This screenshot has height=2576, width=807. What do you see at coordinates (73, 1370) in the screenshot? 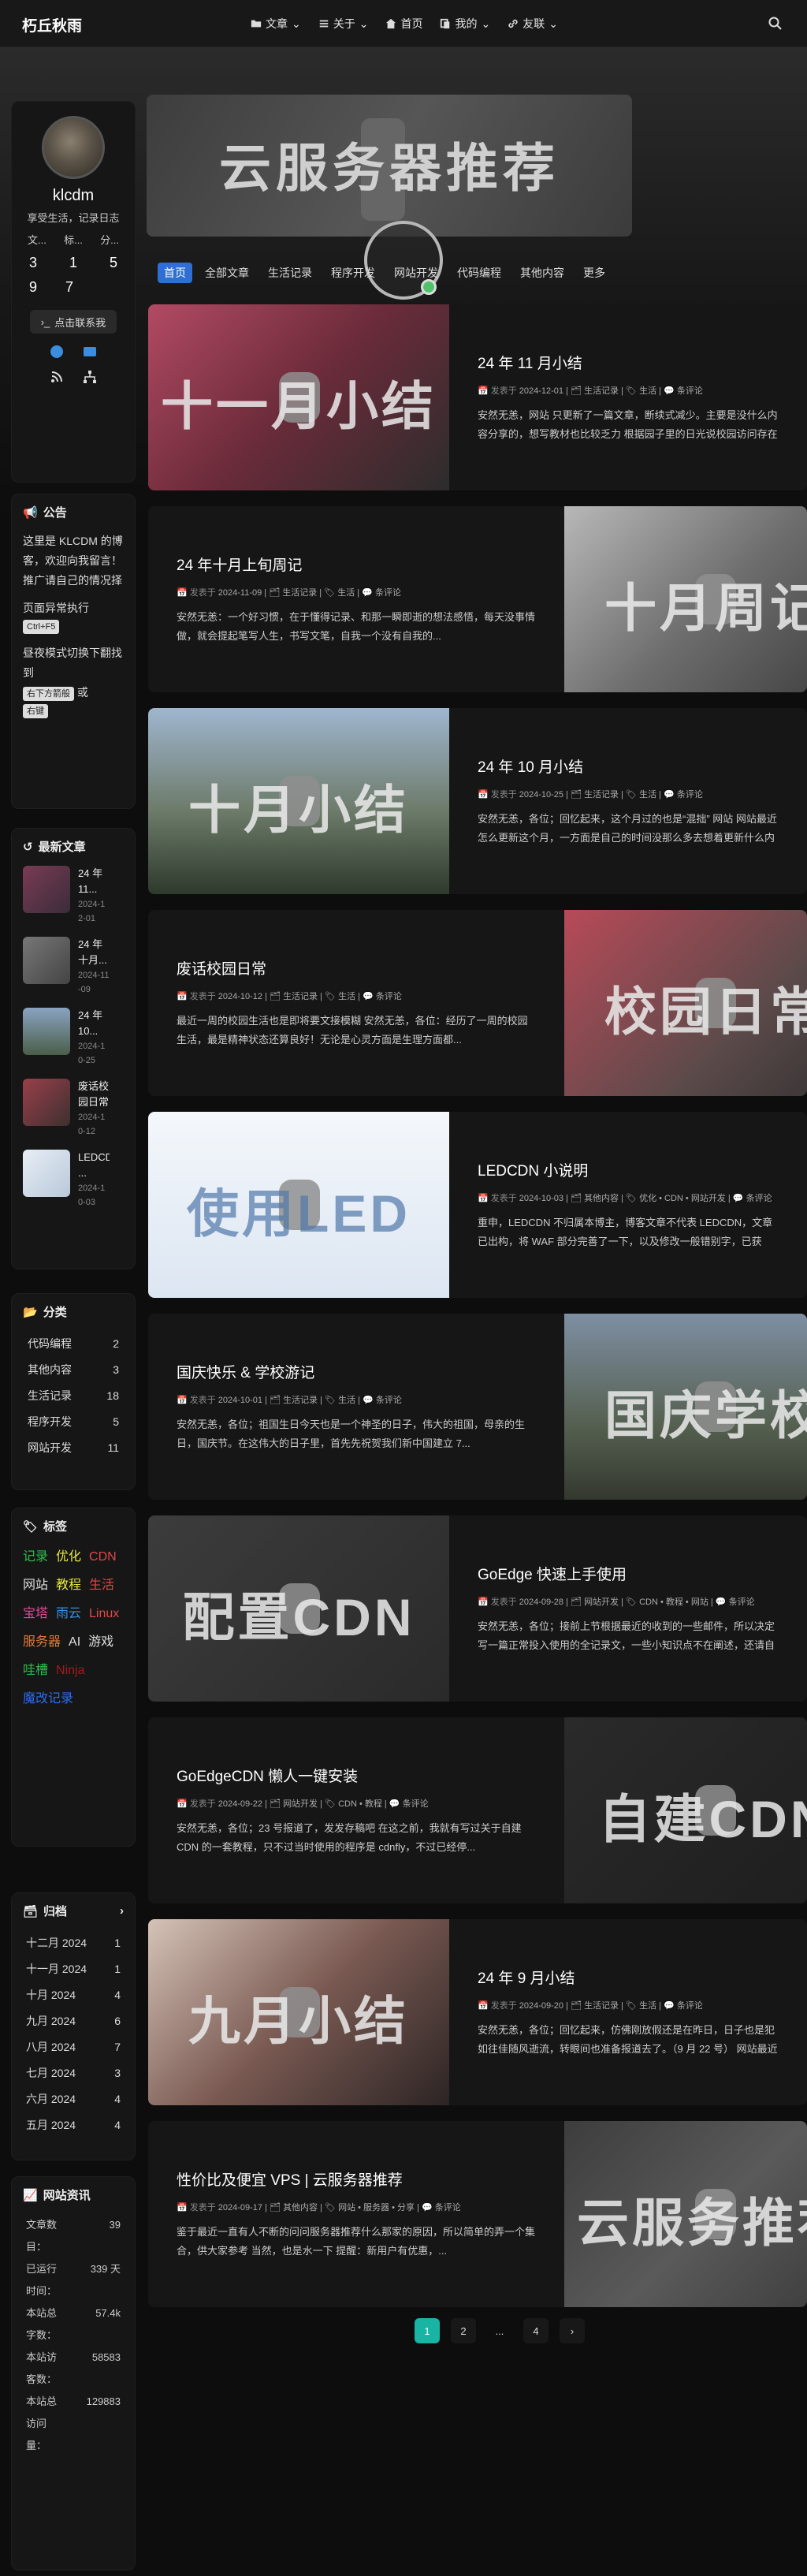
I see `category-item: 其他内容 3` at bounding box center [73, 1370].